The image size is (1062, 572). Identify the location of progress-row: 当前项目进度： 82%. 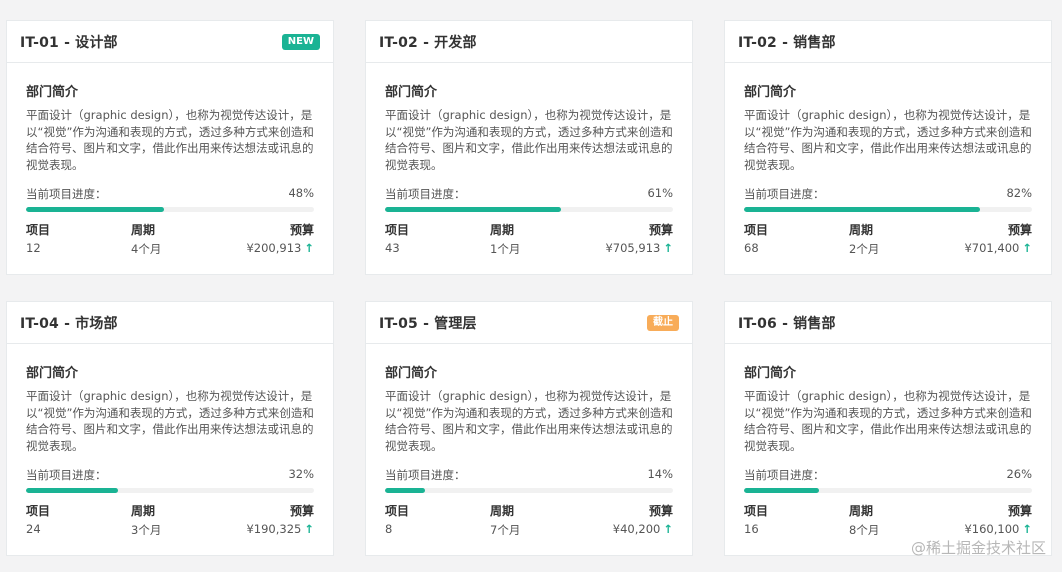
(888, 194).